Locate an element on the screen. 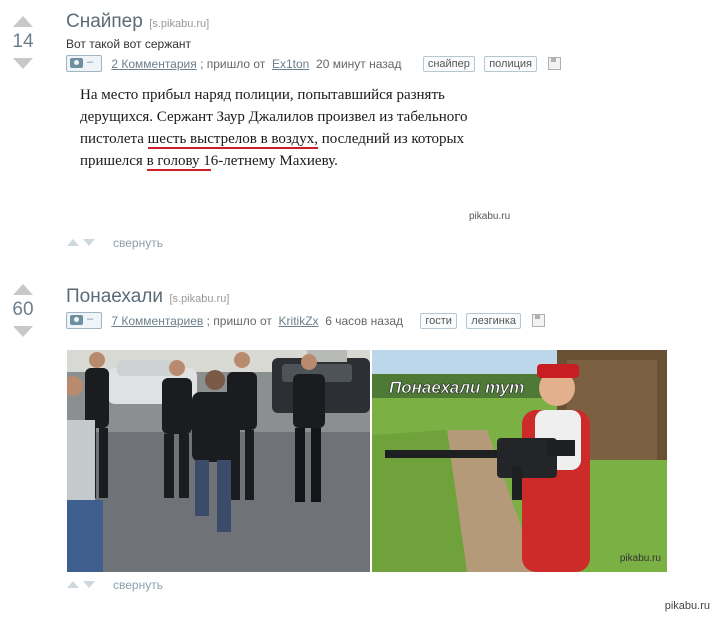 The height and width of the screenshot is (618, 716). post-time: 20 минут назад is located at coordinates (357, 63).